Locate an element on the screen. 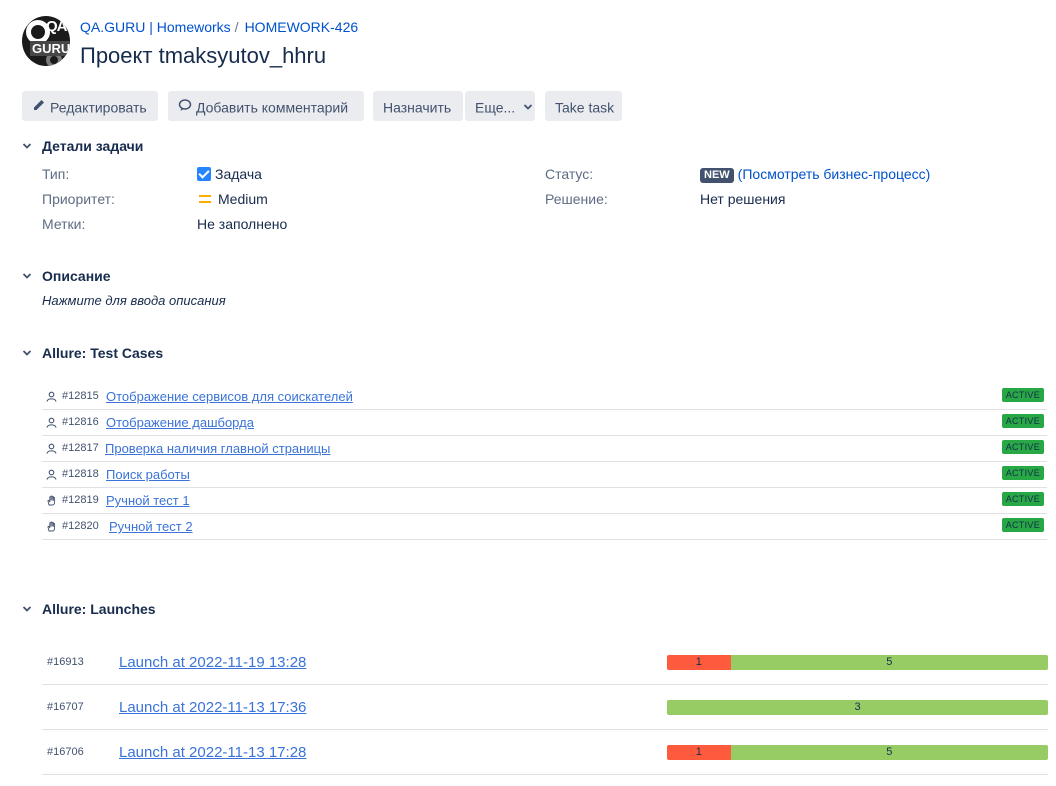 The height and width of the screenshot is (786, 1056). test-case-link: Отображение сервисов для соискателей is located at coordinates (229, 396).